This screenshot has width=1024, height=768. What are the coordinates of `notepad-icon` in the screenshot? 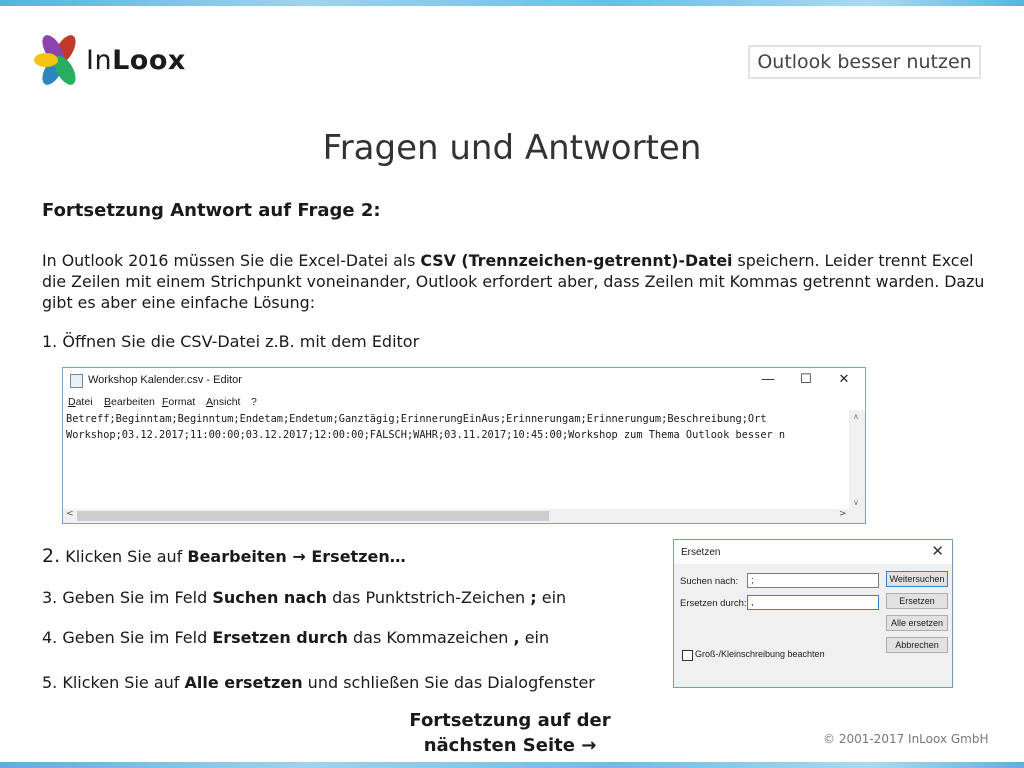 It's located at (76, 381).